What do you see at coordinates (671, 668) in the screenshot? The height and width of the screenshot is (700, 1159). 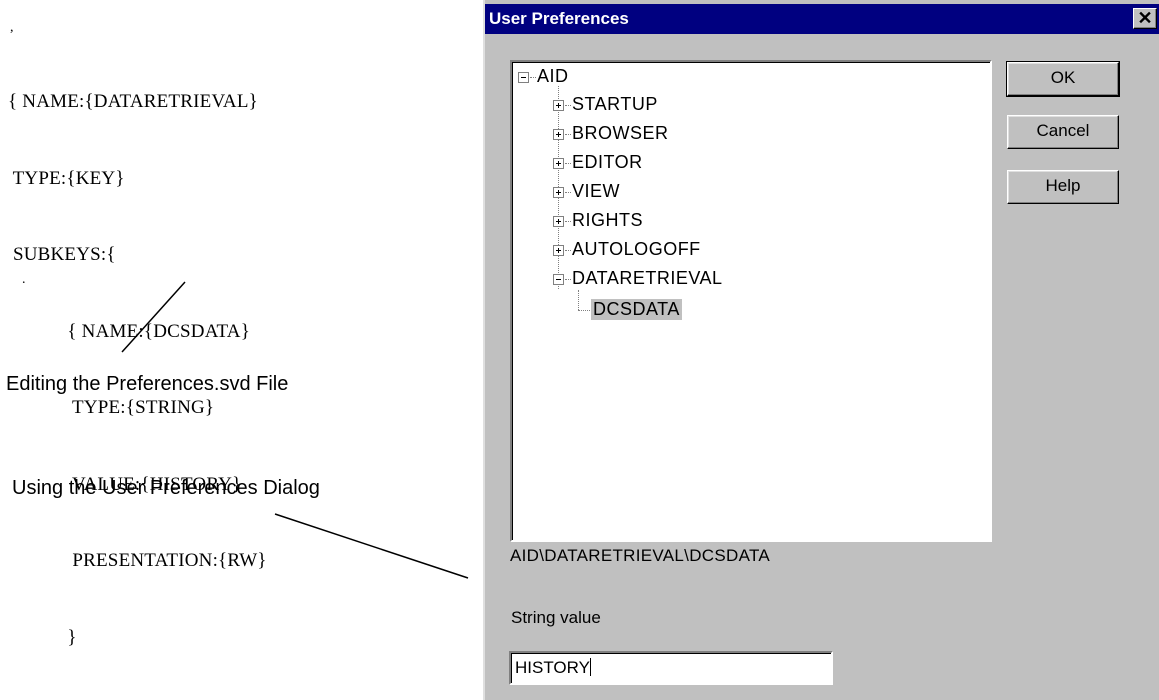 I see `string-value-input: HISTORY` at bounding box center [671, 668].